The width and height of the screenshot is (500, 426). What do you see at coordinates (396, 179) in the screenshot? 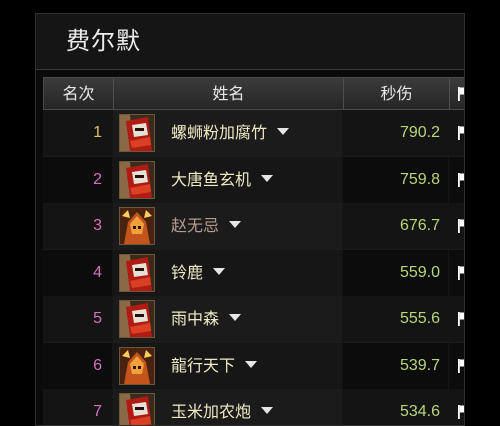
I see `dps-cell: 759.8` at bounding box center [396, 179].